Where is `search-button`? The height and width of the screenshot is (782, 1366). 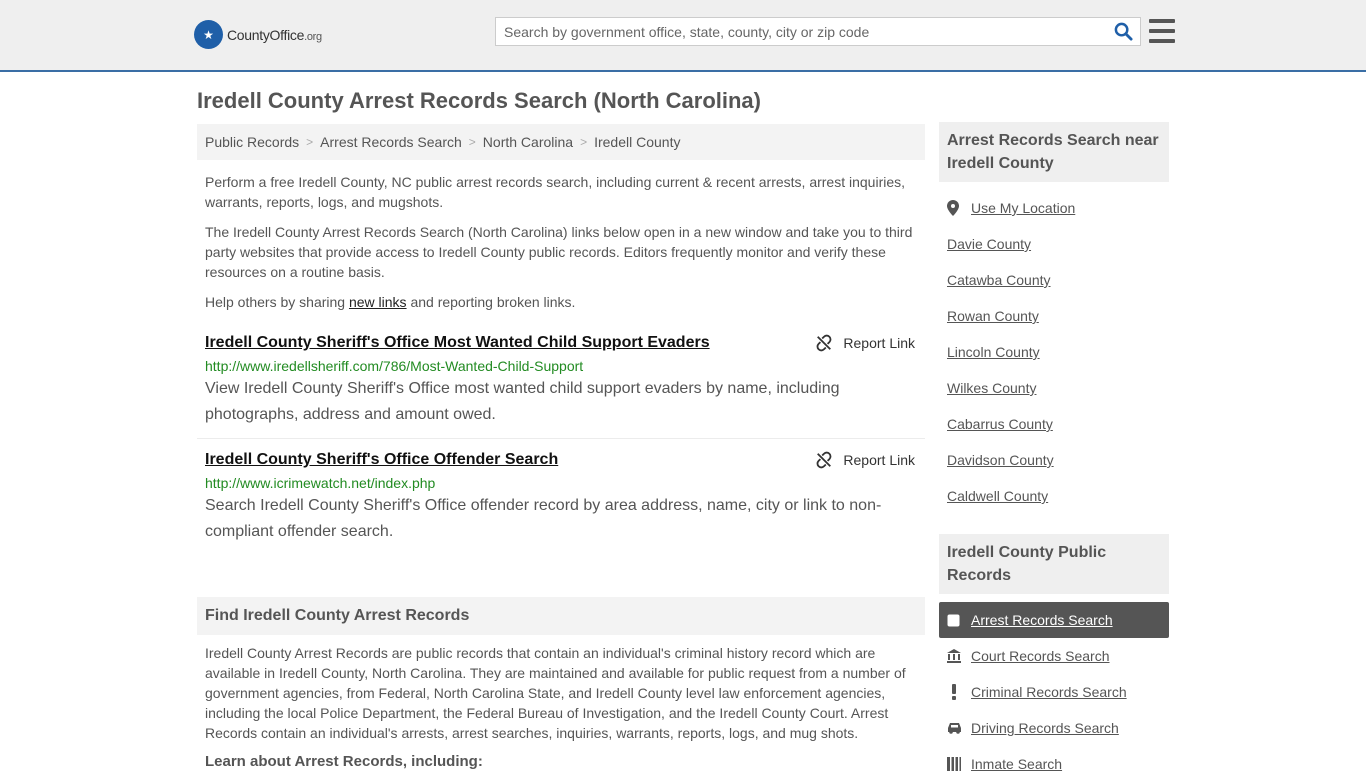
search-button is located at coordinates (1123, 31).